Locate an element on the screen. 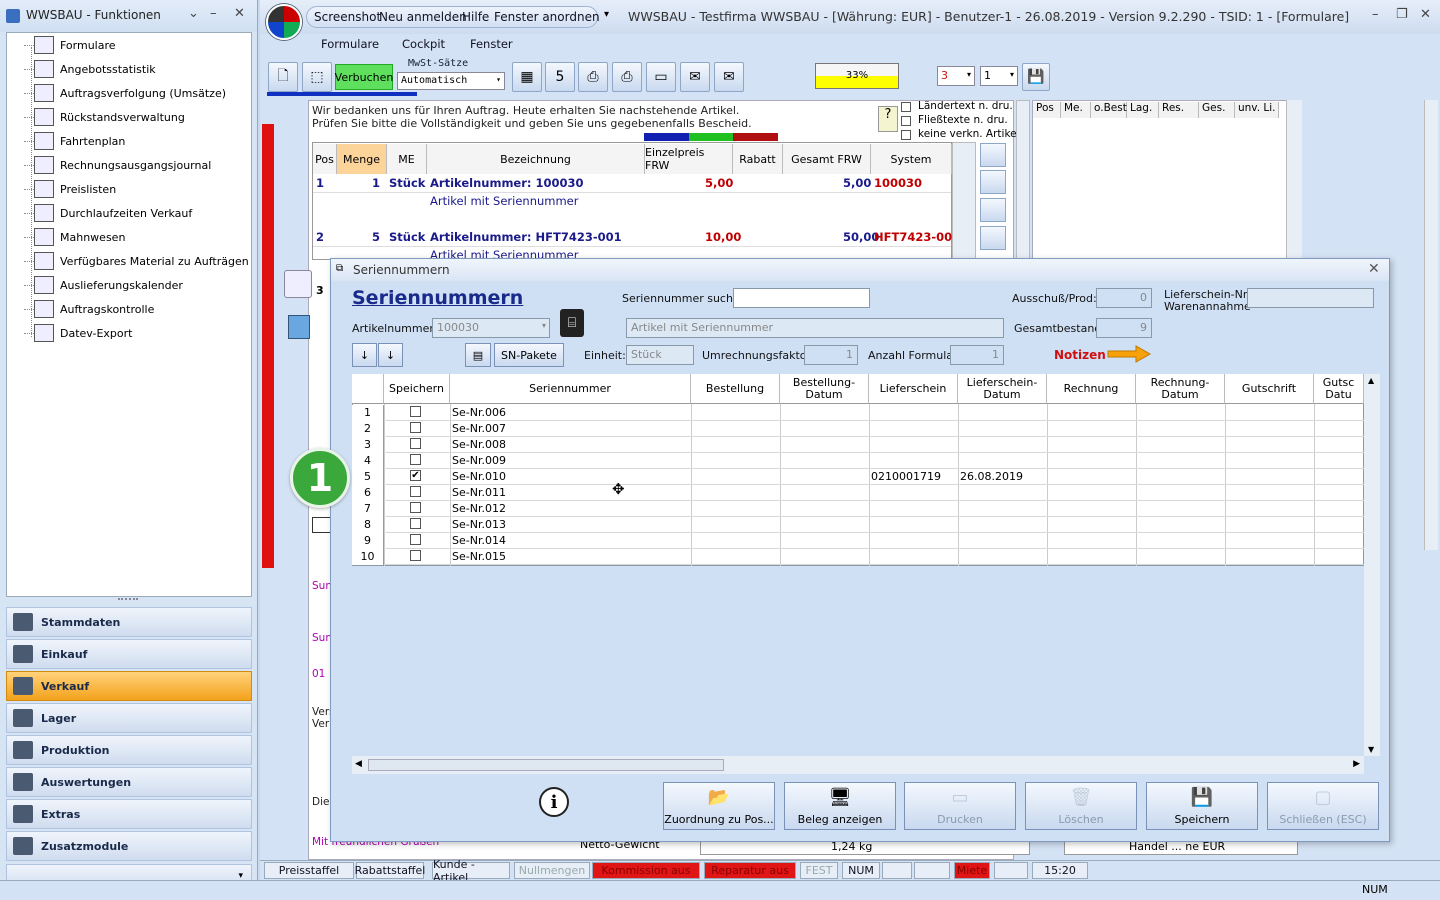 This screenshot has height=900, width=1440. serial-row: 2 Se-Nr.007 is located at coordinates (858, 429).